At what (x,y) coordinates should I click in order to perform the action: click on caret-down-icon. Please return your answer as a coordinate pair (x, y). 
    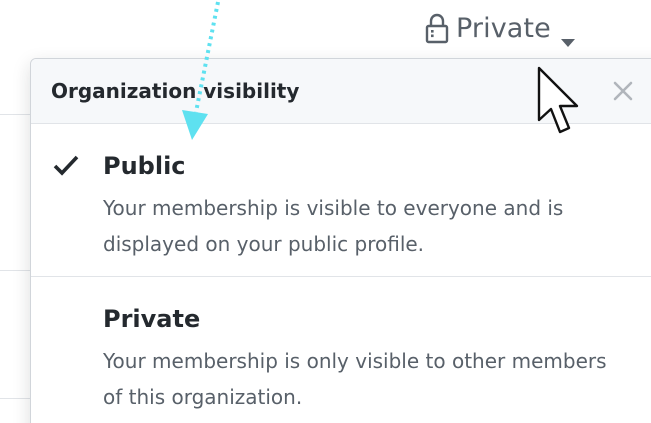
    Looking at the image, I should click on (567, 35).